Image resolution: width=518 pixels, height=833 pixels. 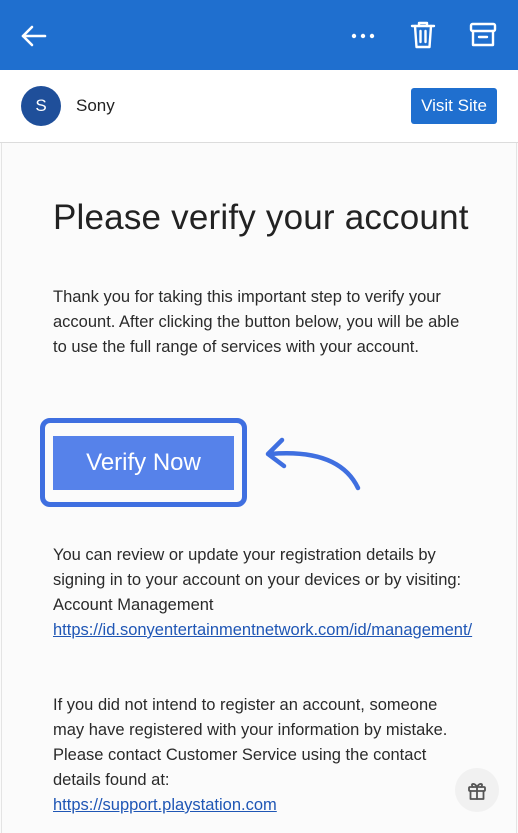 I want to click on support-link: https://support.playstation.com, so click(x=263, y=805).